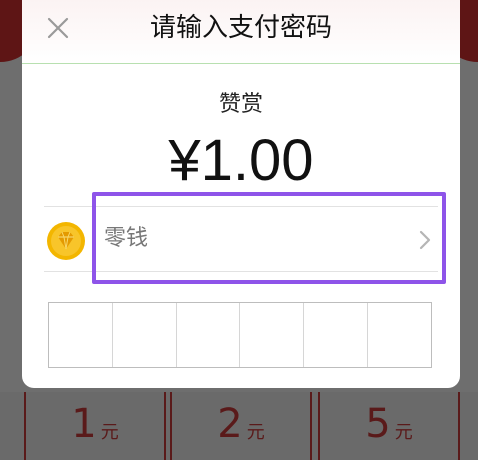  Describe the element at coordinates (66, 241) in the screenshot. I see `coin-diamond-icon` at that location.